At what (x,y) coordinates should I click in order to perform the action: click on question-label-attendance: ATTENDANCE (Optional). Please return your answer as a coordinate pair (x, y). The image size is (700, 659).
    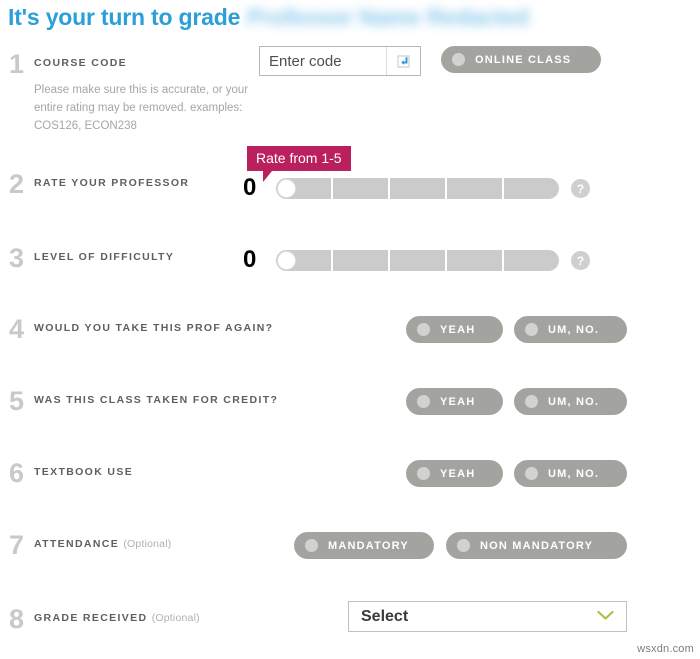
    Looking at the image, I should click on (102, 544).